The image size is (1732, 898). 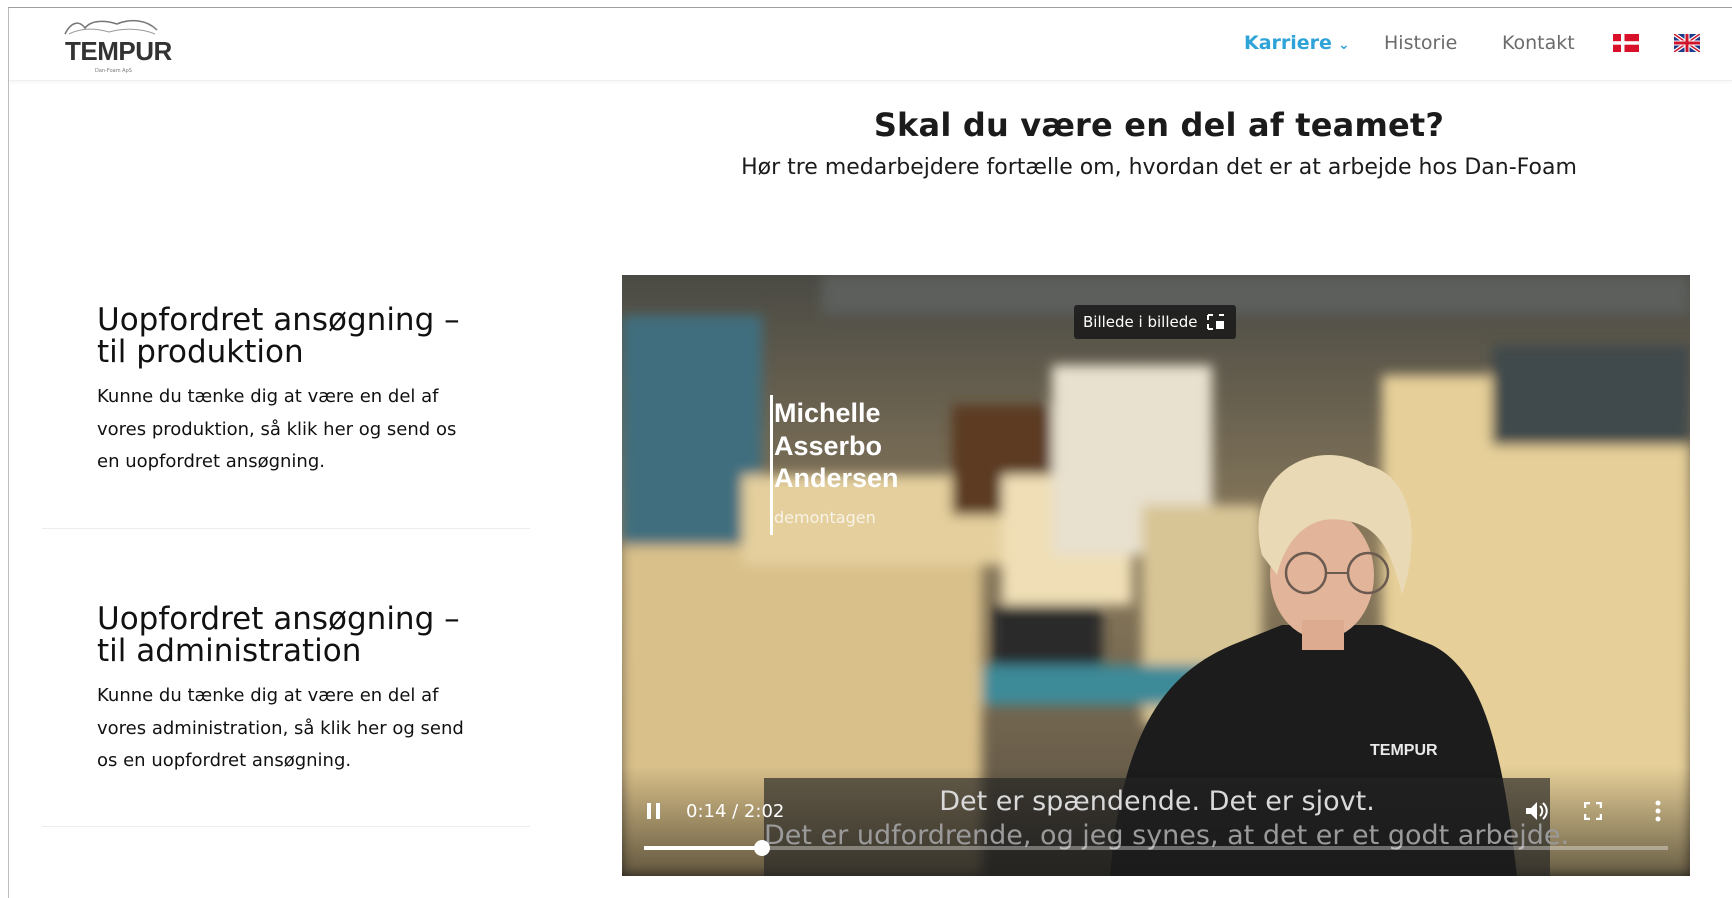 I want to click on speaker-name: Michelle Asserbo Andersen, so click(x=874, y=446).